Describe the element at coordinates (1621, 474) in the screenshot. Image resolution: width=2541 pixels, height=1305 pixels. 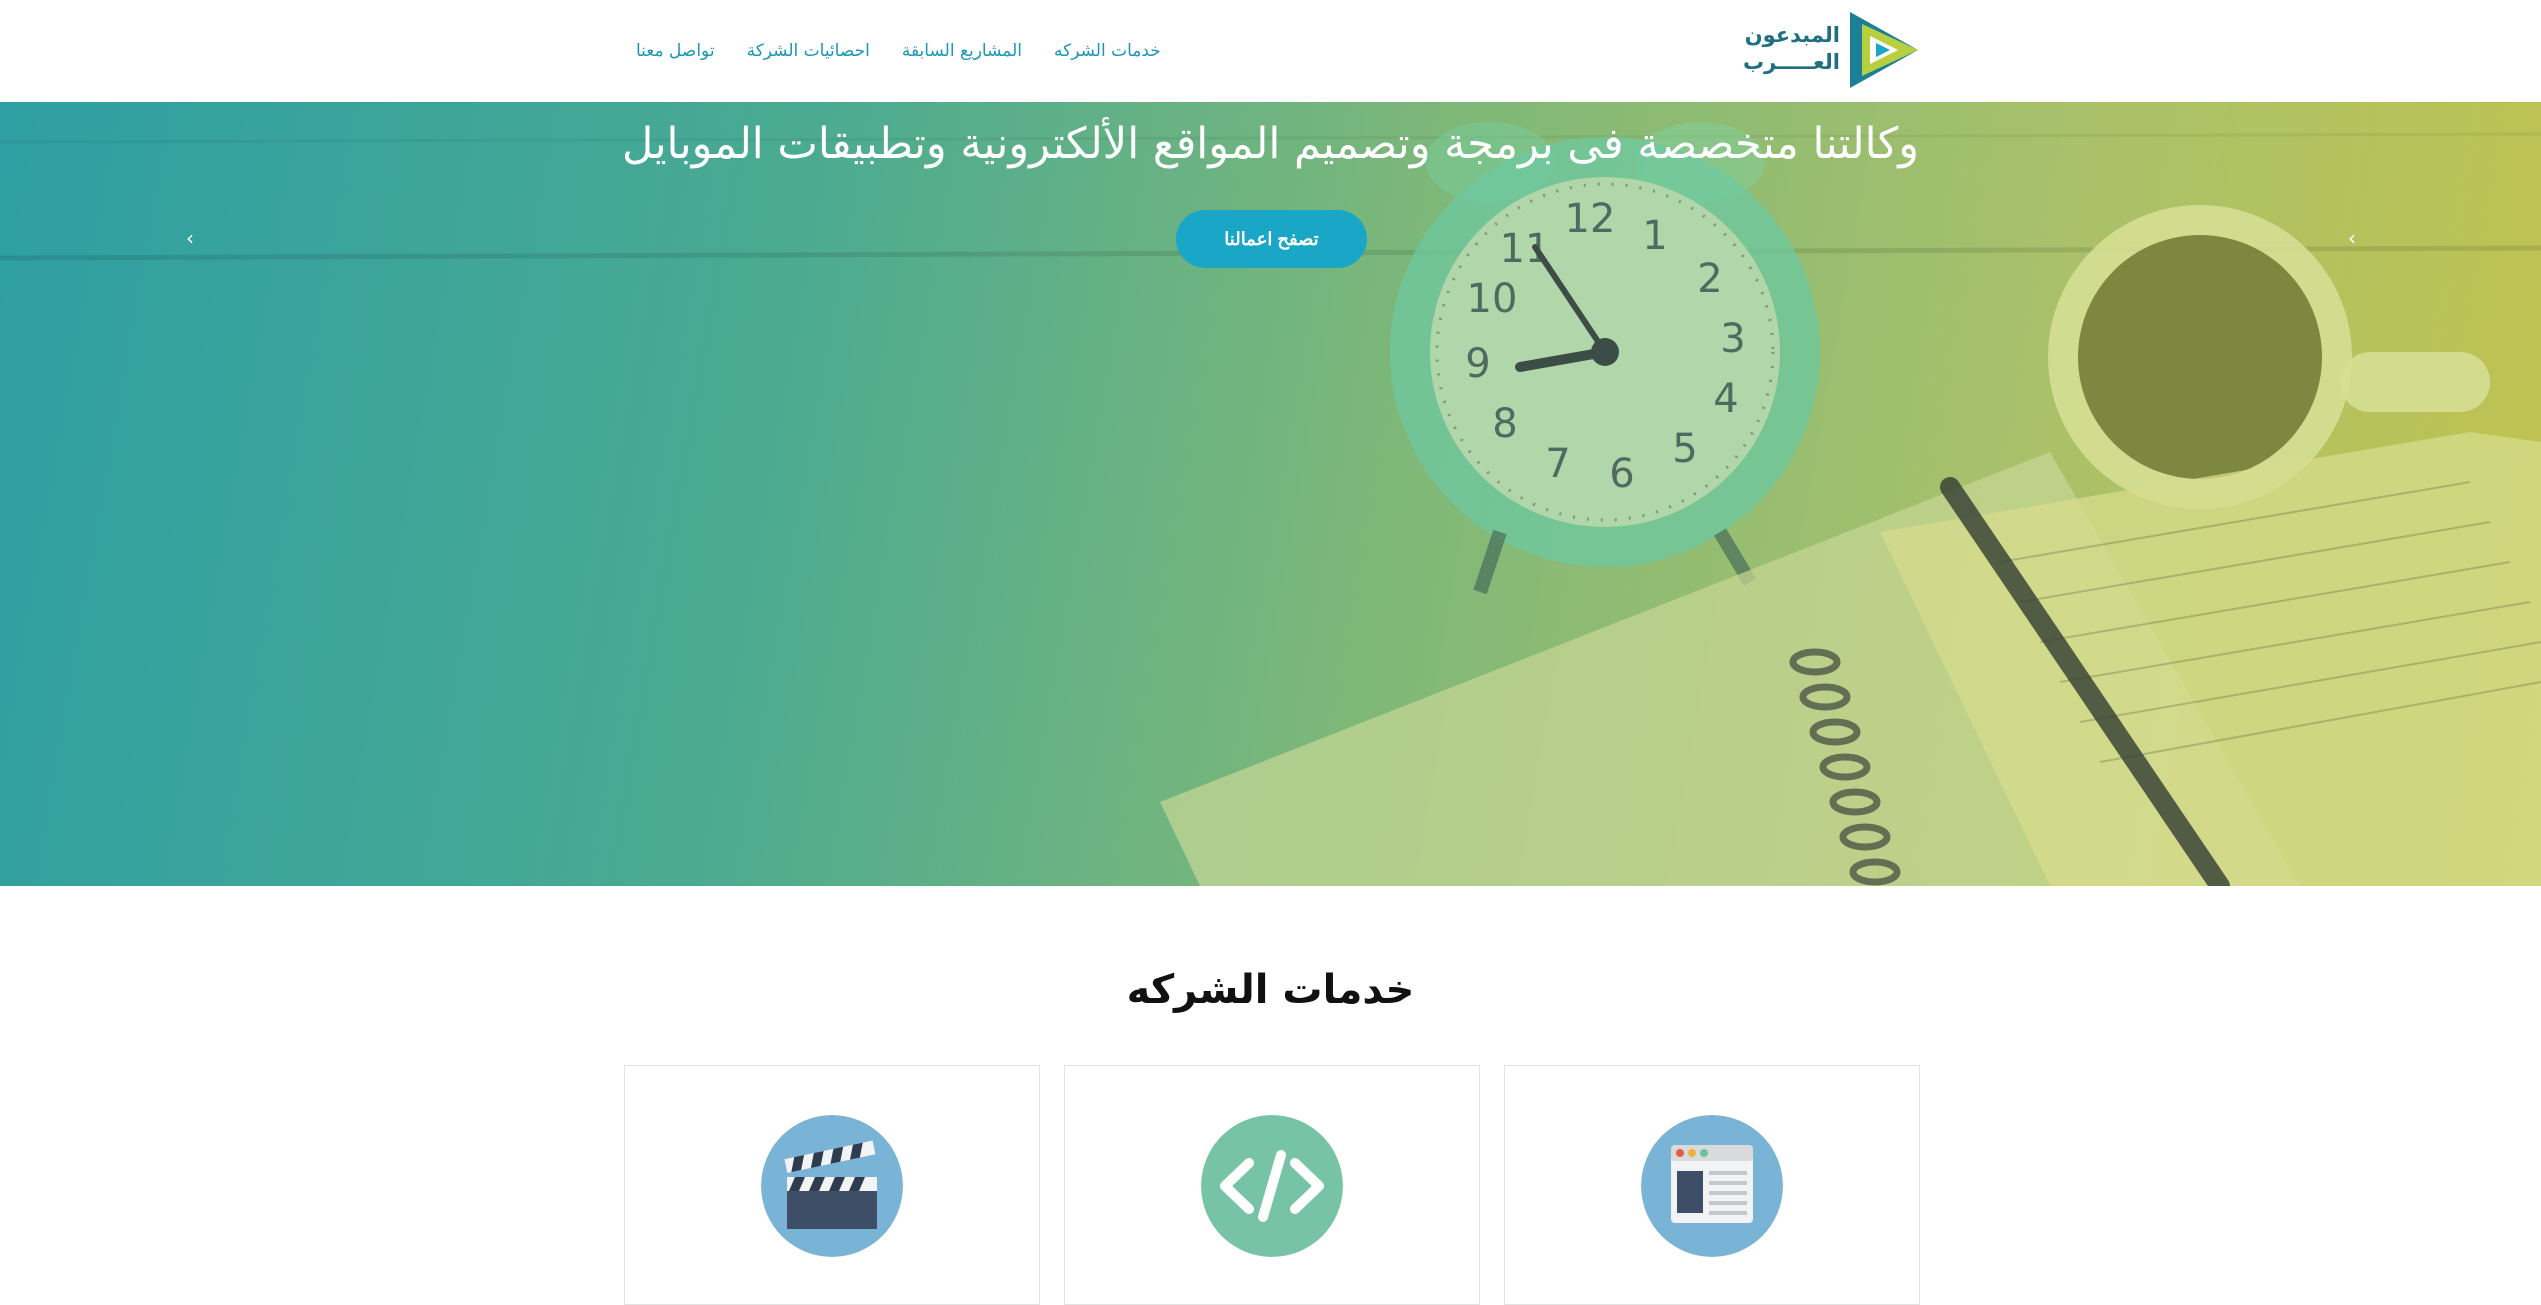
I see `svg-text: 6` at that location.